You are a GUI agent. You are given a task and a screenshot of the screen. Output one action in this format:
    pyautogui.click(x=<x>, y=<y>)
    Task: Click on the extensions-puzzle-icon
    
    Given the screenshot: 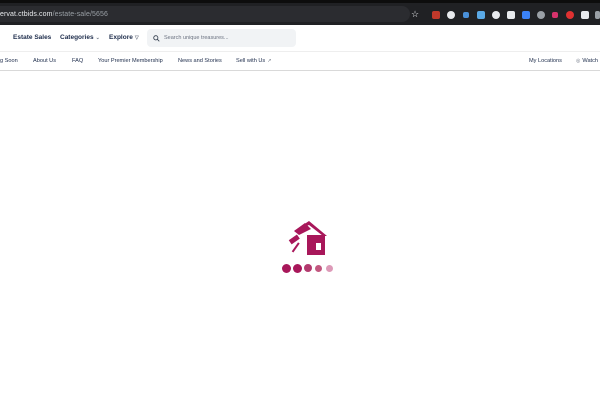 What is the action you would take?
    pyautogui.click(x=585, y=15)
    